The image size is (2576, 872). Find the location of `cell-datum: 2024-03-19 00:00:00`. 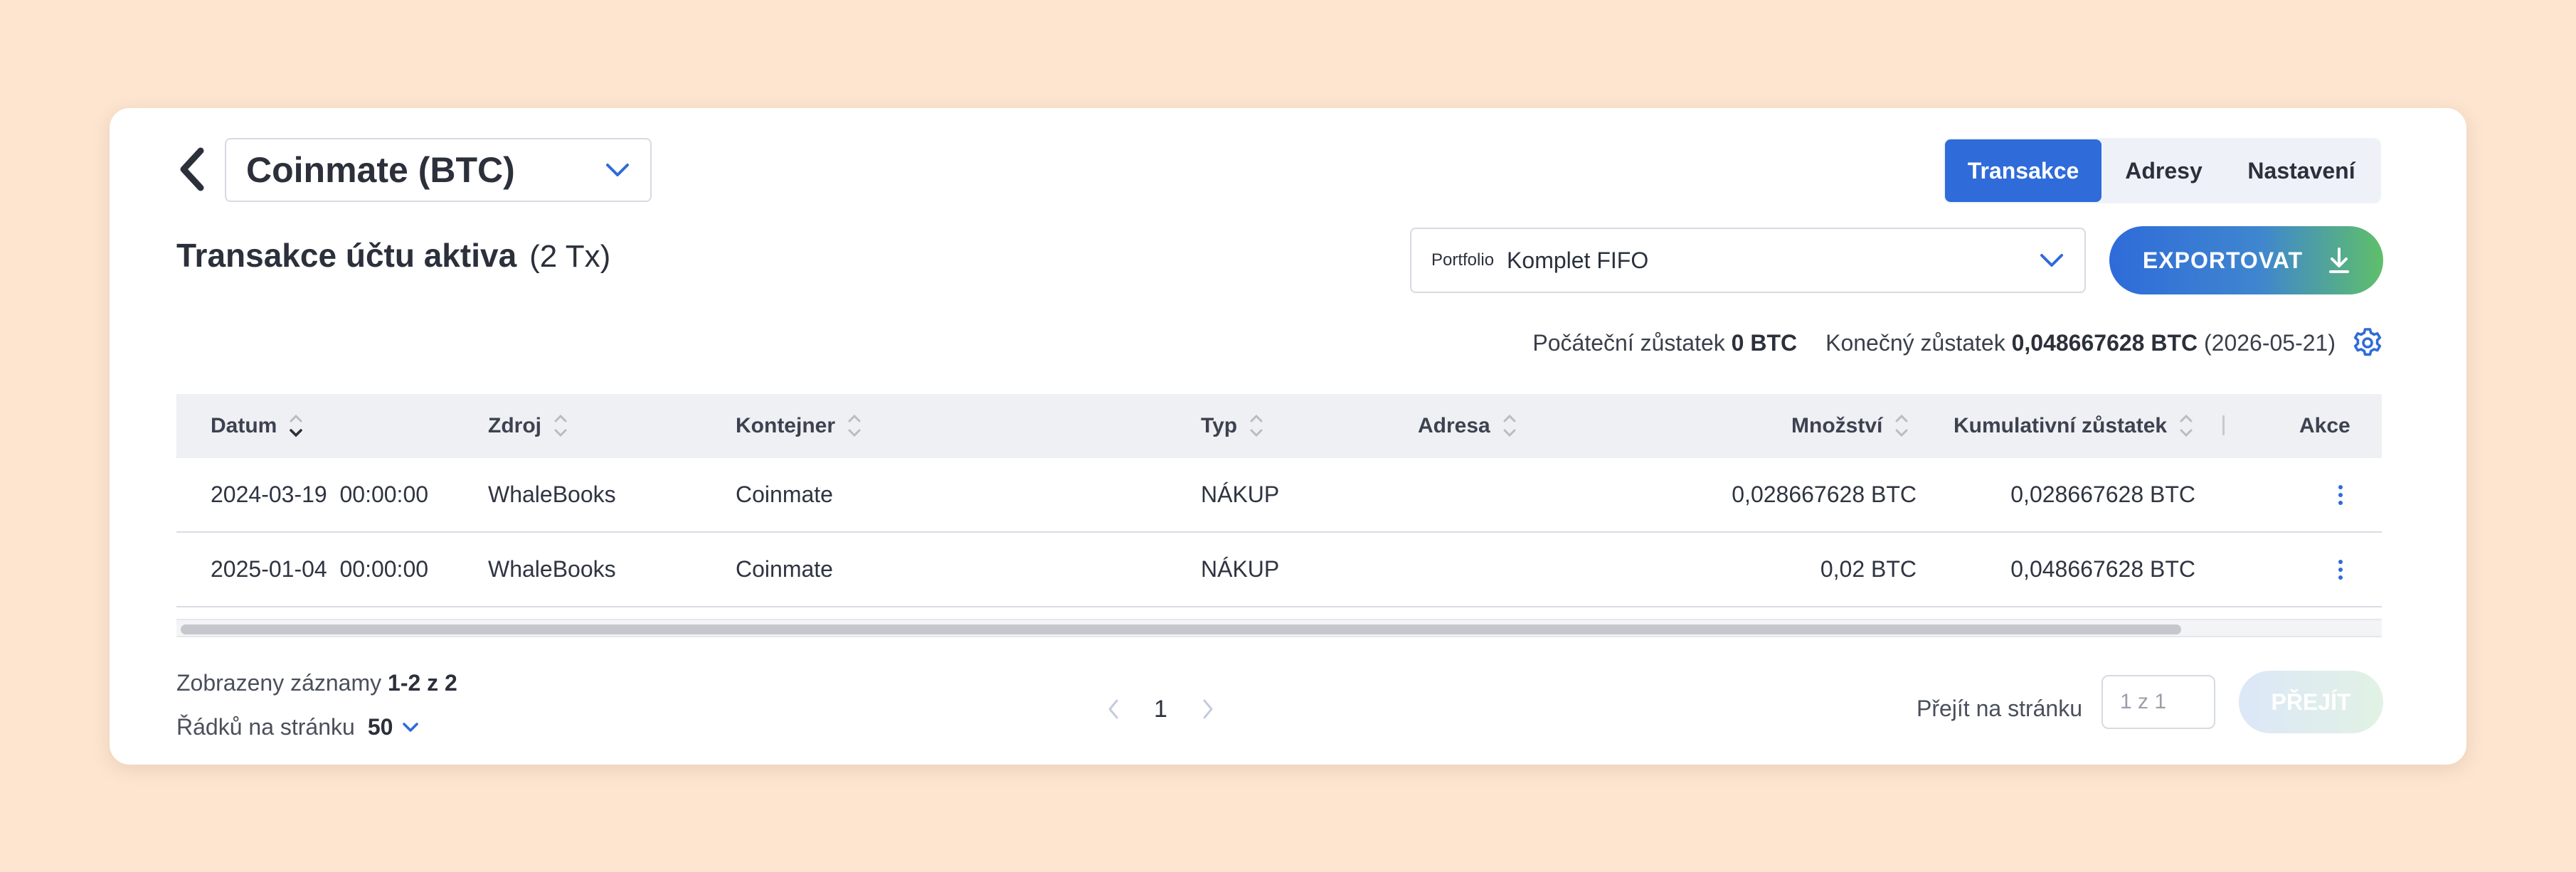

cell-datum: 2024-03-19 00:00:00 is located at coordinates (320, 494).